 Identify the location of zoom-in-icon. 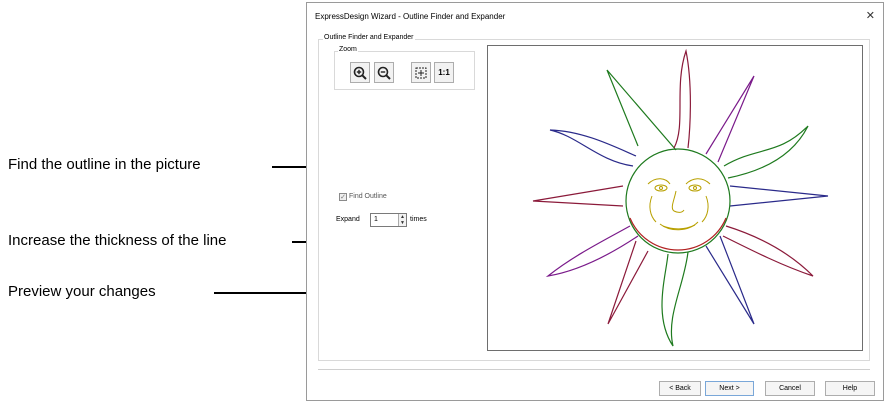
(360, 73).